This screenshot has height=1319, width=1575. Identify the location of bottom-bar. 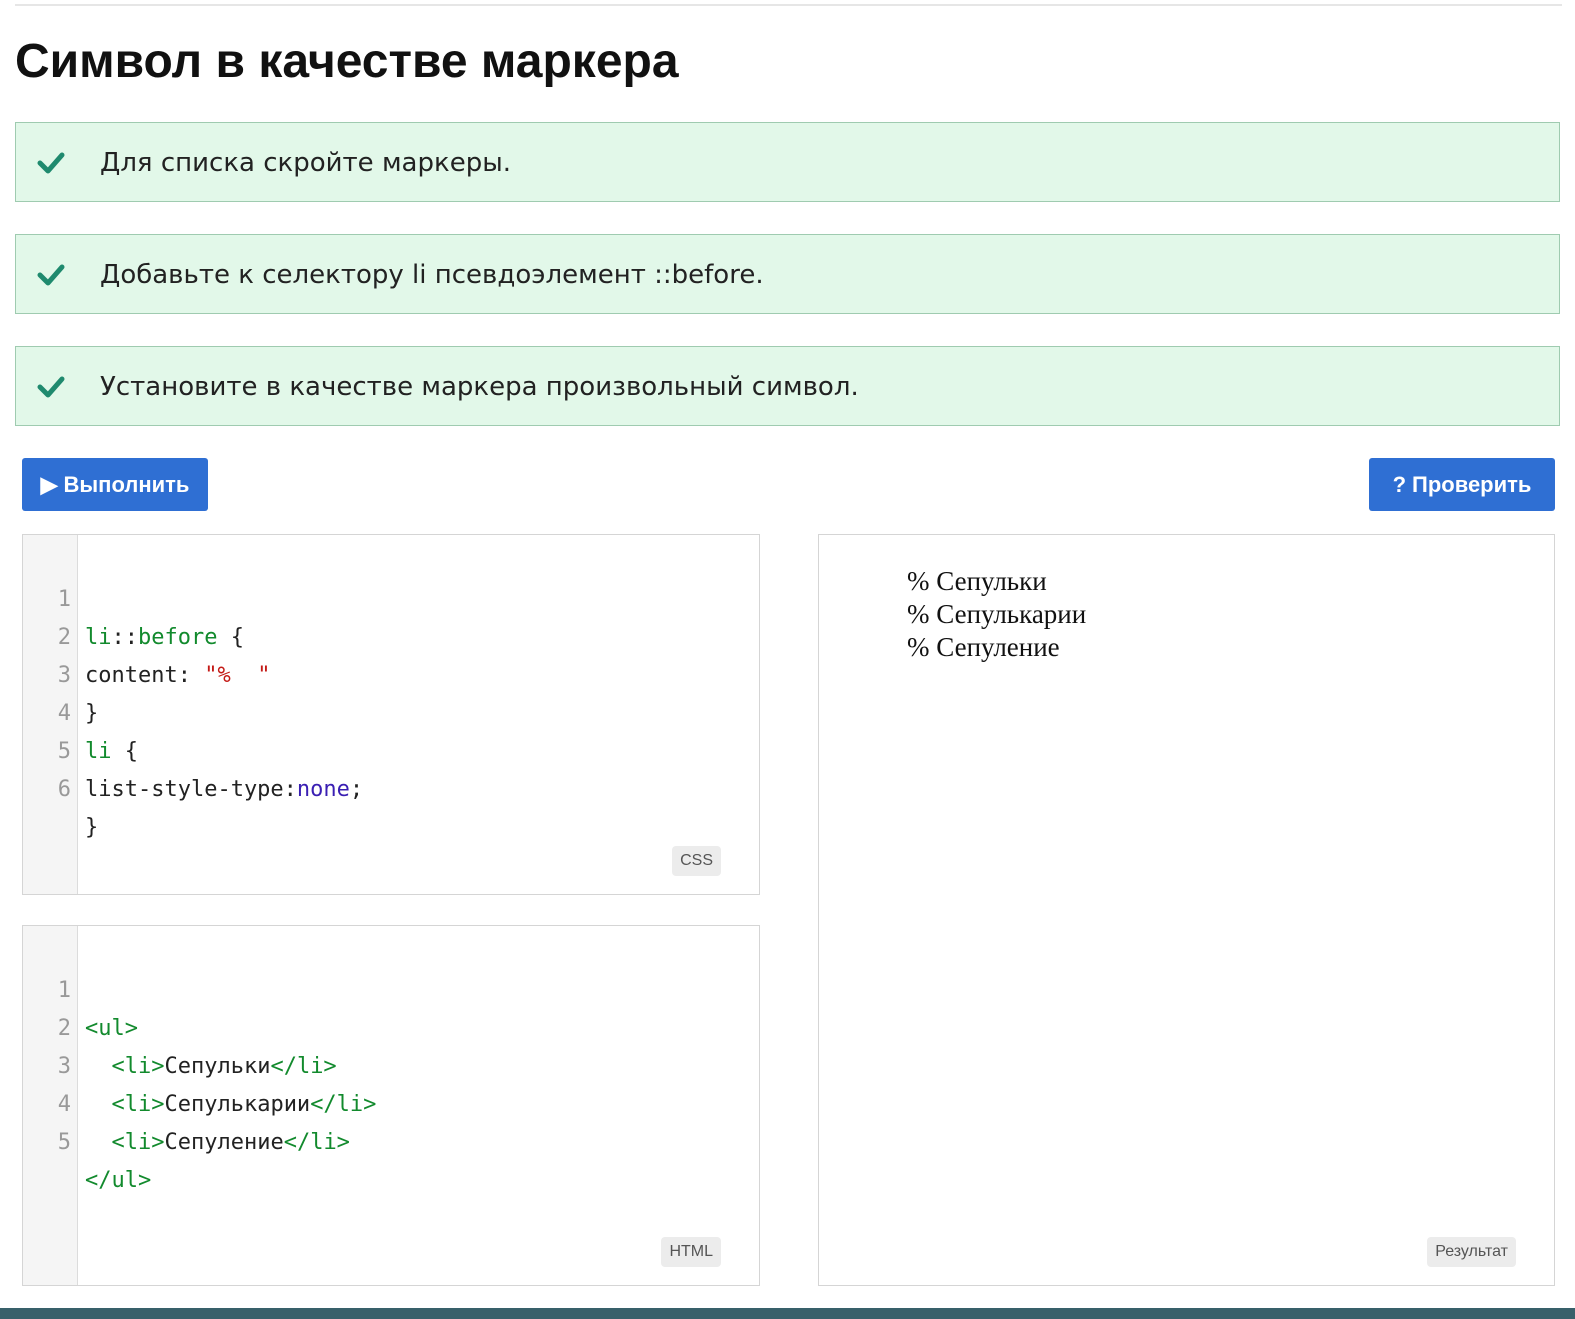
(787, 1313).